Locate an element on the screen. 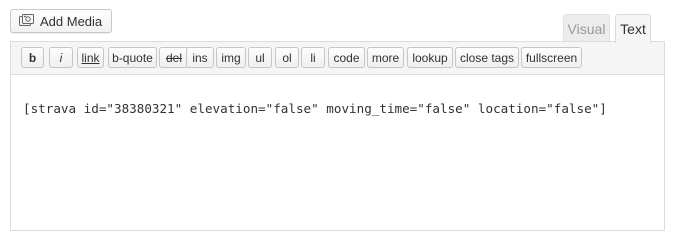 This screenshot has height=240, width=675. add-media-label: Add Media is located at coordinates (71, 21).